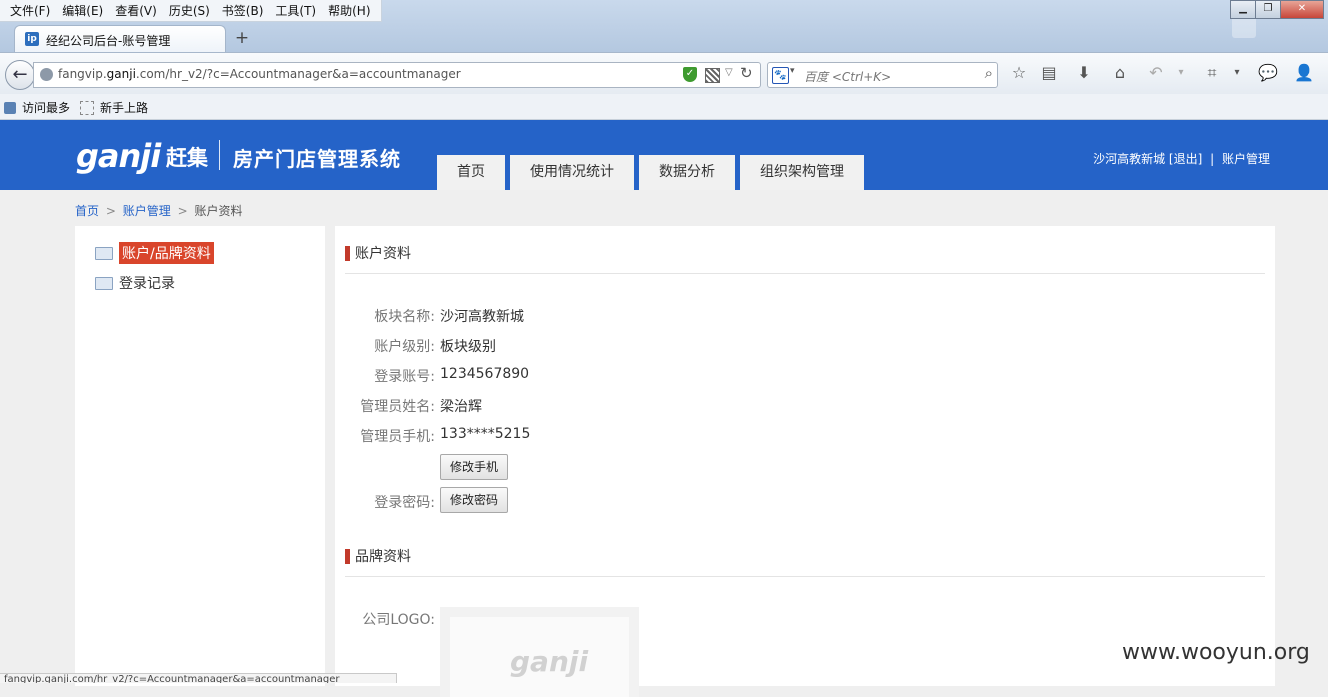 The width and height of the screenshot is (1328, 697). Describe the element at coordinates (1246, 159) in the screenshot. I see `account-management-link: 账户管理` at that location.